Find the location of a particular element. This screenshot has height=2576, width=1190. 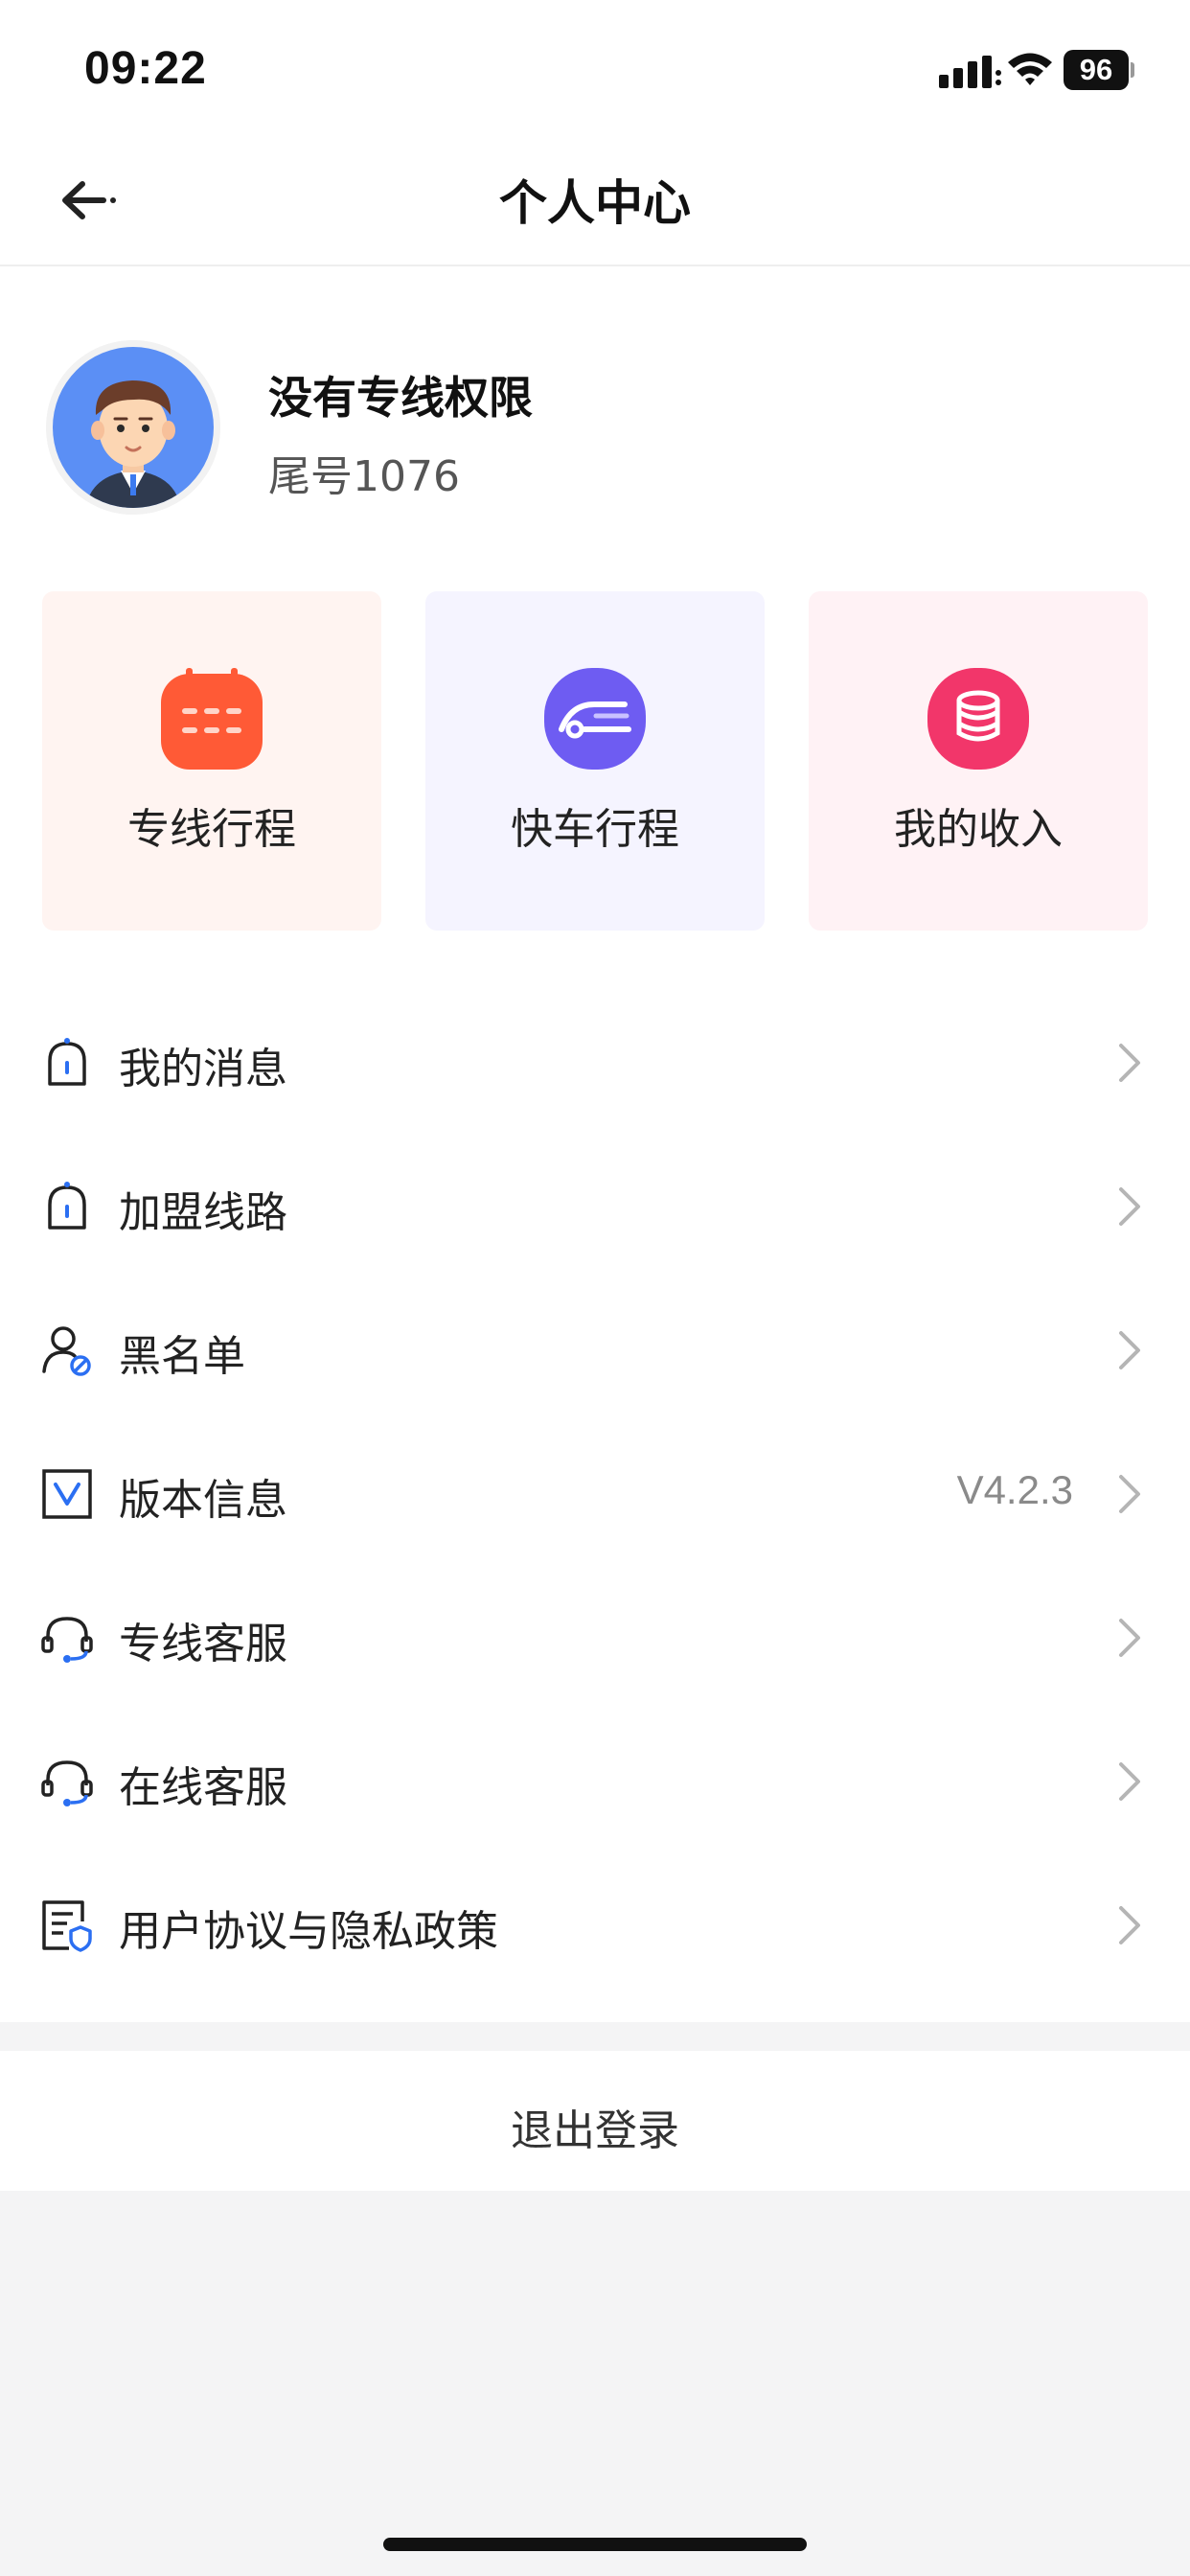

battery-indicator: 96 is located at coordinates (1099, 70).